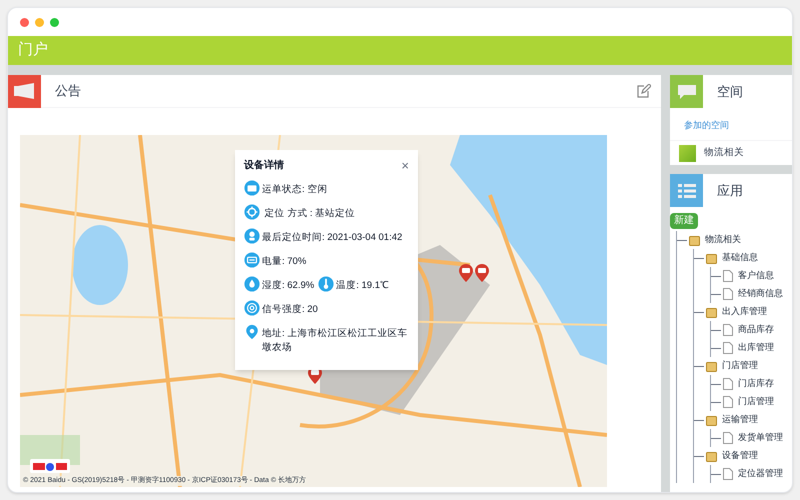  Describe the element at coordinates (335, 341) in the screenshot. I see `detail-text: 地址: 上海市松江区松江工业区车墩农场` at that location.